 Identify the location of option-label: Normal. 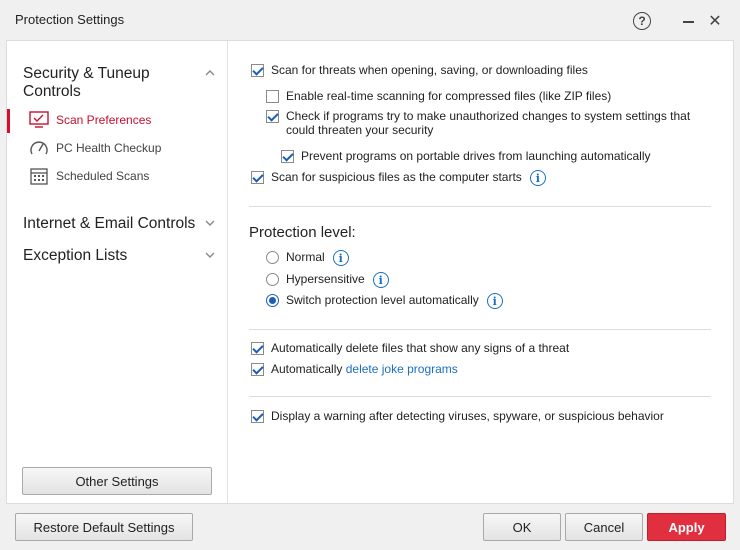
(305, 257).